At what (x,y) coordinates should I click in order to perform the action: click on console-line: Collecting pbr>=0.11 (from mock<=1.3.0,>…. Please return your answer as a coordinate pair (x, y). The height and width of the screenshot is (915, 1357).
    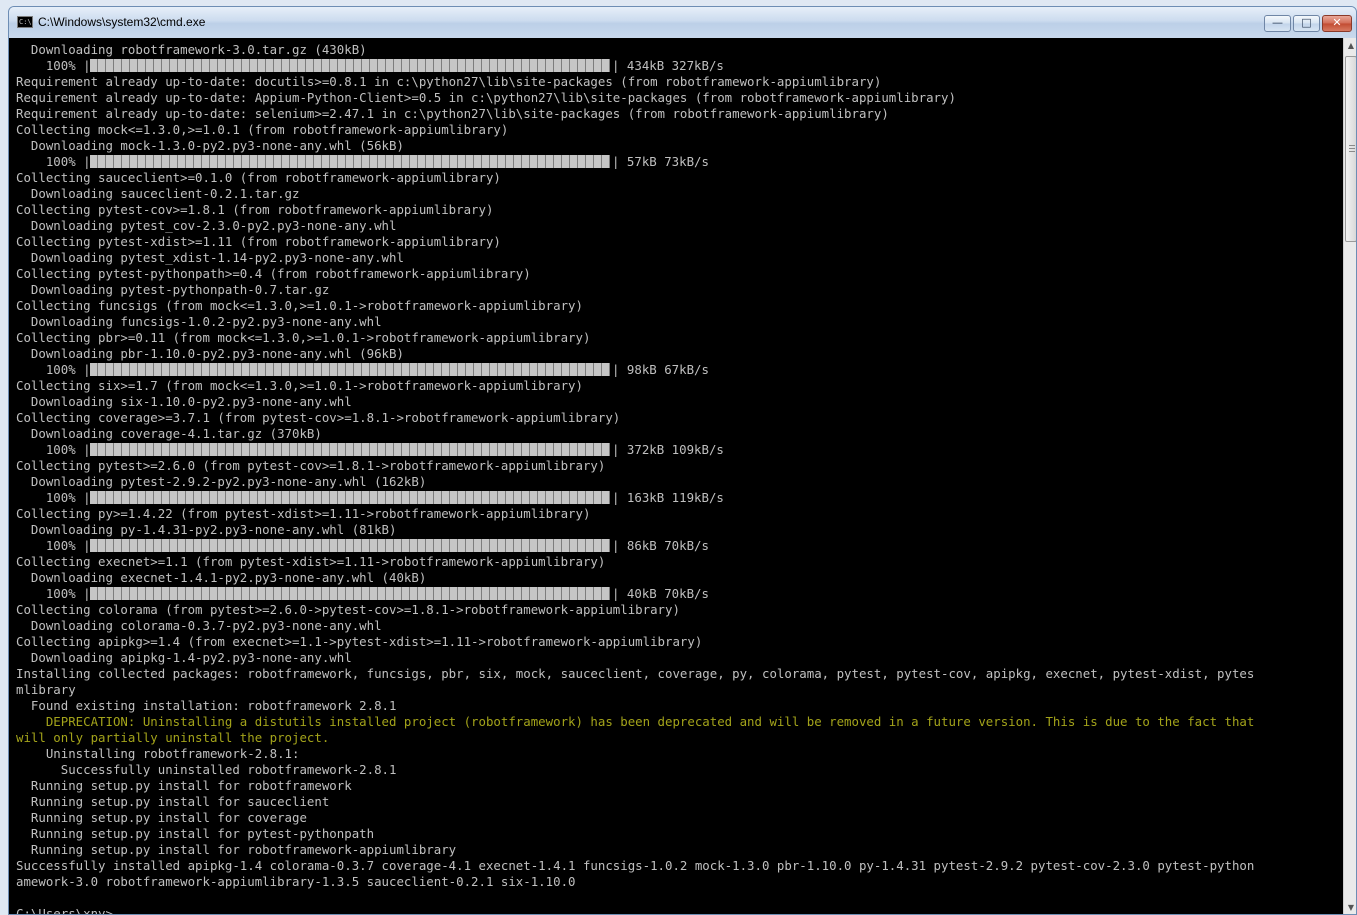
    Looking at the image, I should click on (303, 337).